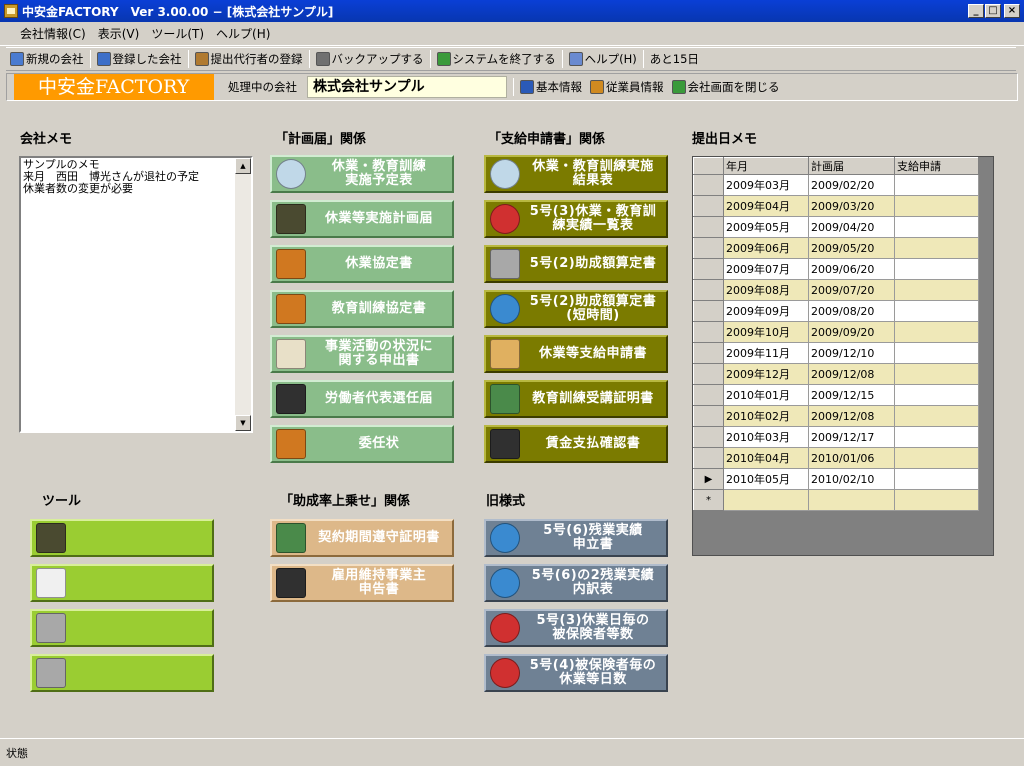 This screenshot has width=1024, height=766. Describe the element at coordinates (851, 248) in the screenshot. I see `table-cell: 2009/05/20` at that location.